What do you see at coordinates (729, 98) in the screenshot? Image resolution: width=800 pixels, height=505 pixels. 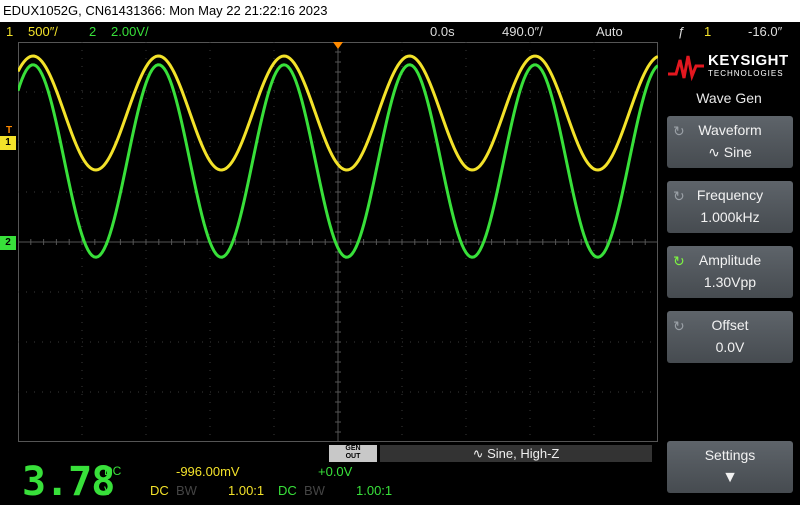 I see `menu-title: Wave Gen` at bounding box center [729, 98].